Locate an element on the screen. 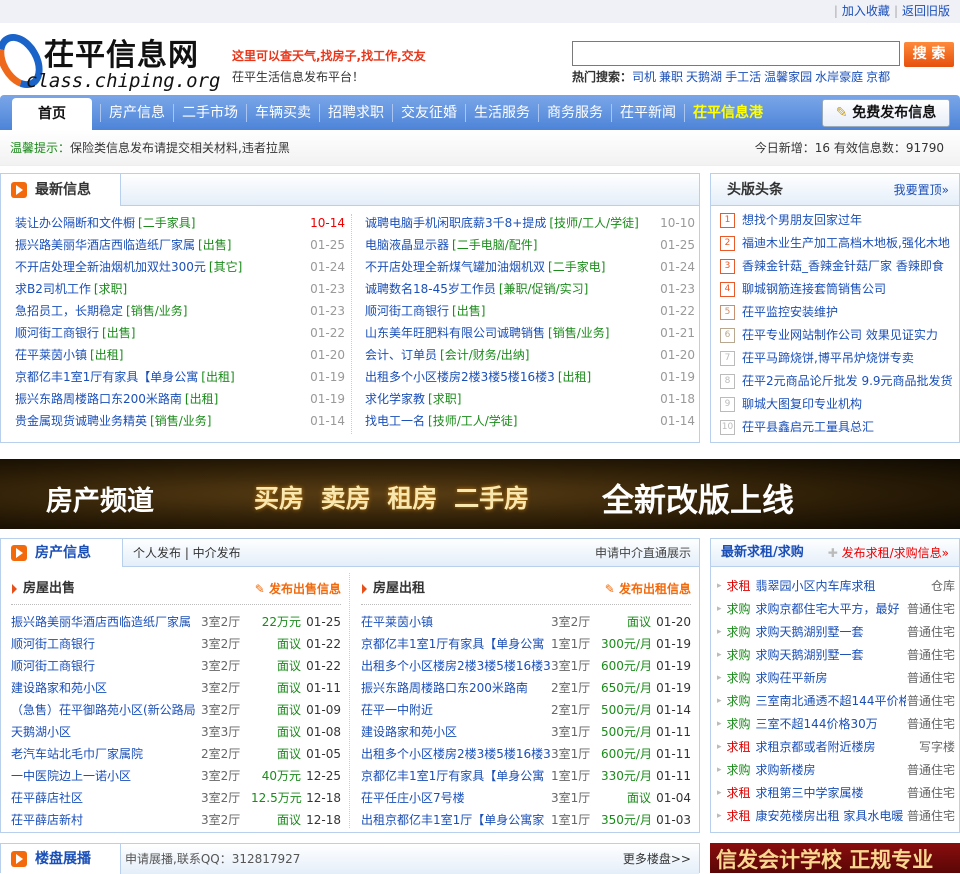 The width and height of the screenshot is (960, 874). house-row: 出租多个小区楼房2楼3楼5楼16楼3 3室1厅 600元/月 01-11 is located at coordinates (526, 754).